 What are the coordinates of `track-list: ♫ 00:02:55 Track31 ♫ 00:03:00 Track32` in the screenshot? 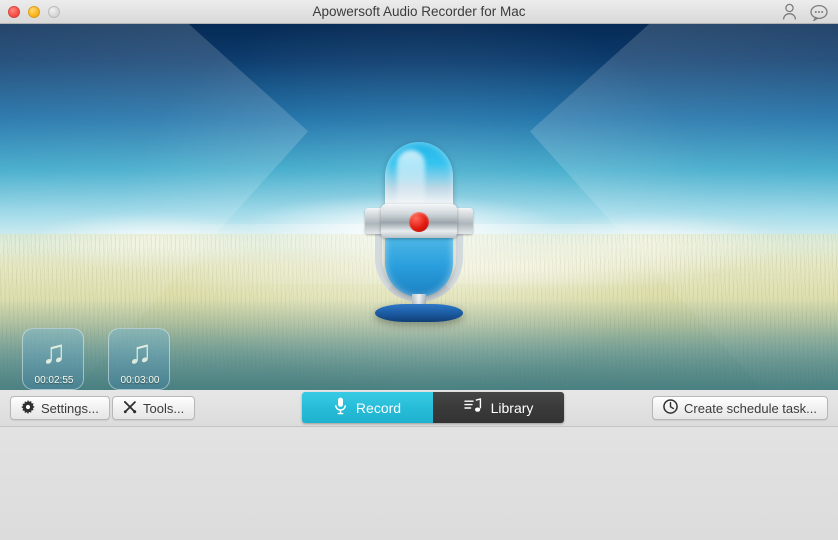 It's located at (96, 359).